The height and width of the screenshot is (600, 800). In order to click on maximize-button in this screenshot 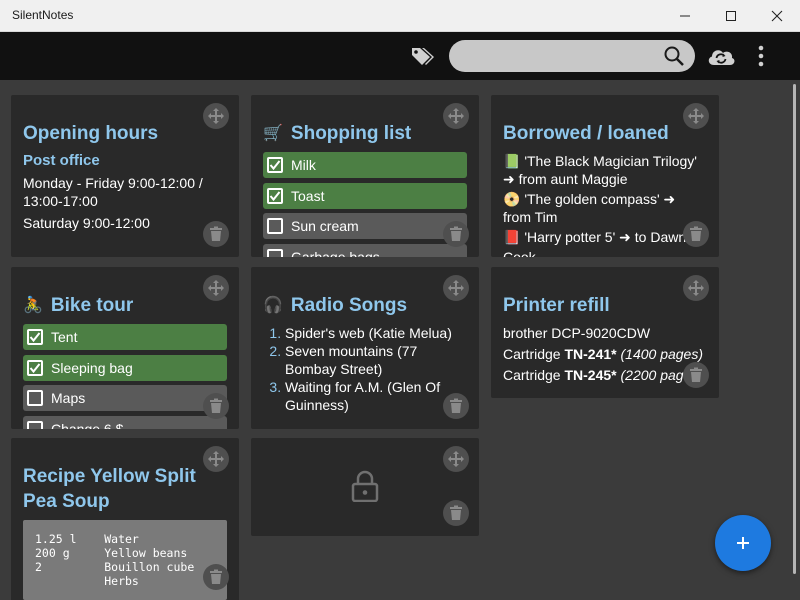, I will do `click(731, 16)`.